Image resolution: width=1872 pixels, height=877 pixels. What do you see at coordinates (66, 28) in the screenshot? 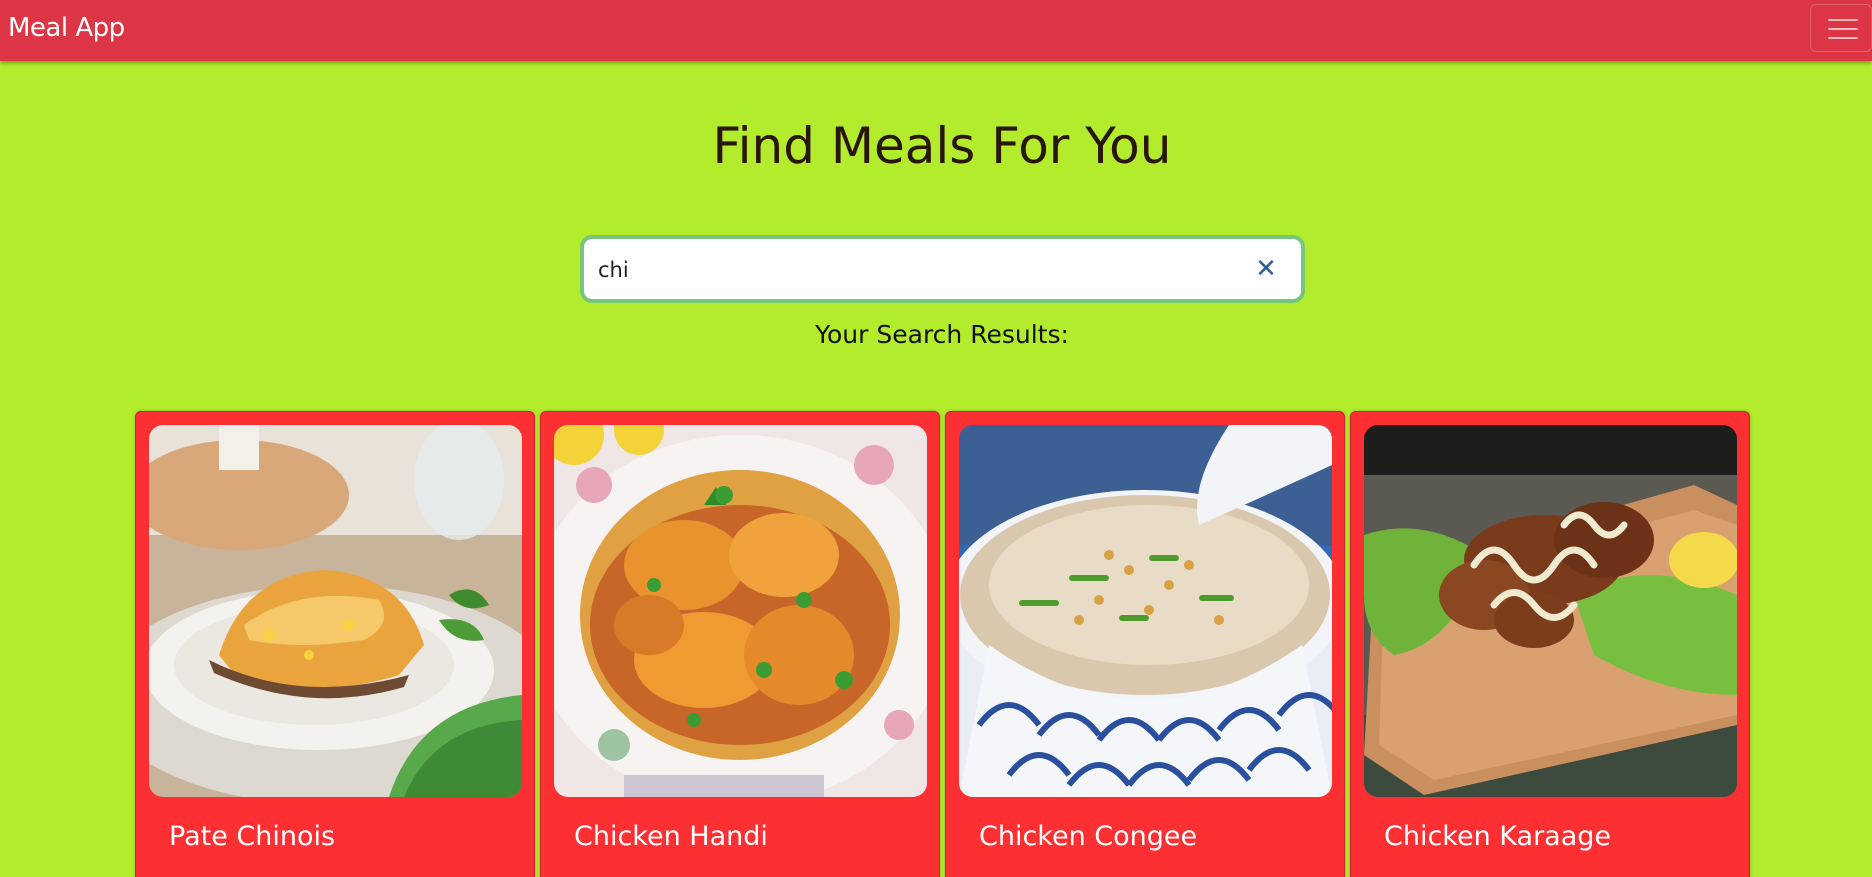
I see `brand-logo-text: Meal App` at bounding box center [66, 28].